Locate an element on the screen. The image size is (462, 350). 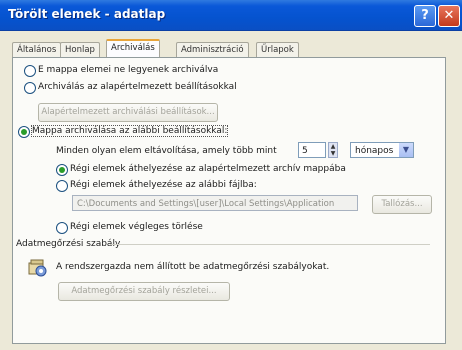
window-title: Törölt elemek - adatlap is located at coordinates (87, 14).